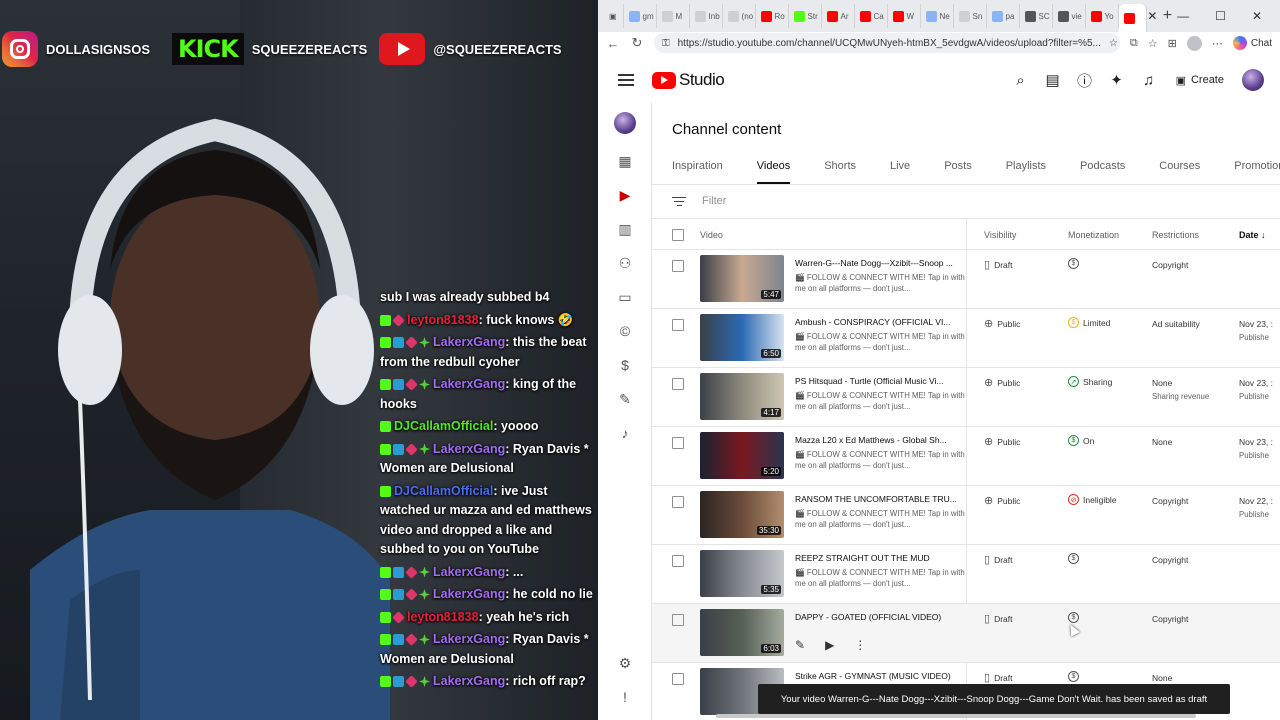 The height and width of the screenshot is (720, 1280). What do you see at coordinates (956, 716) in the screenshot?
I see `horizontal-scrollbar` at bounding box center [956, 716].